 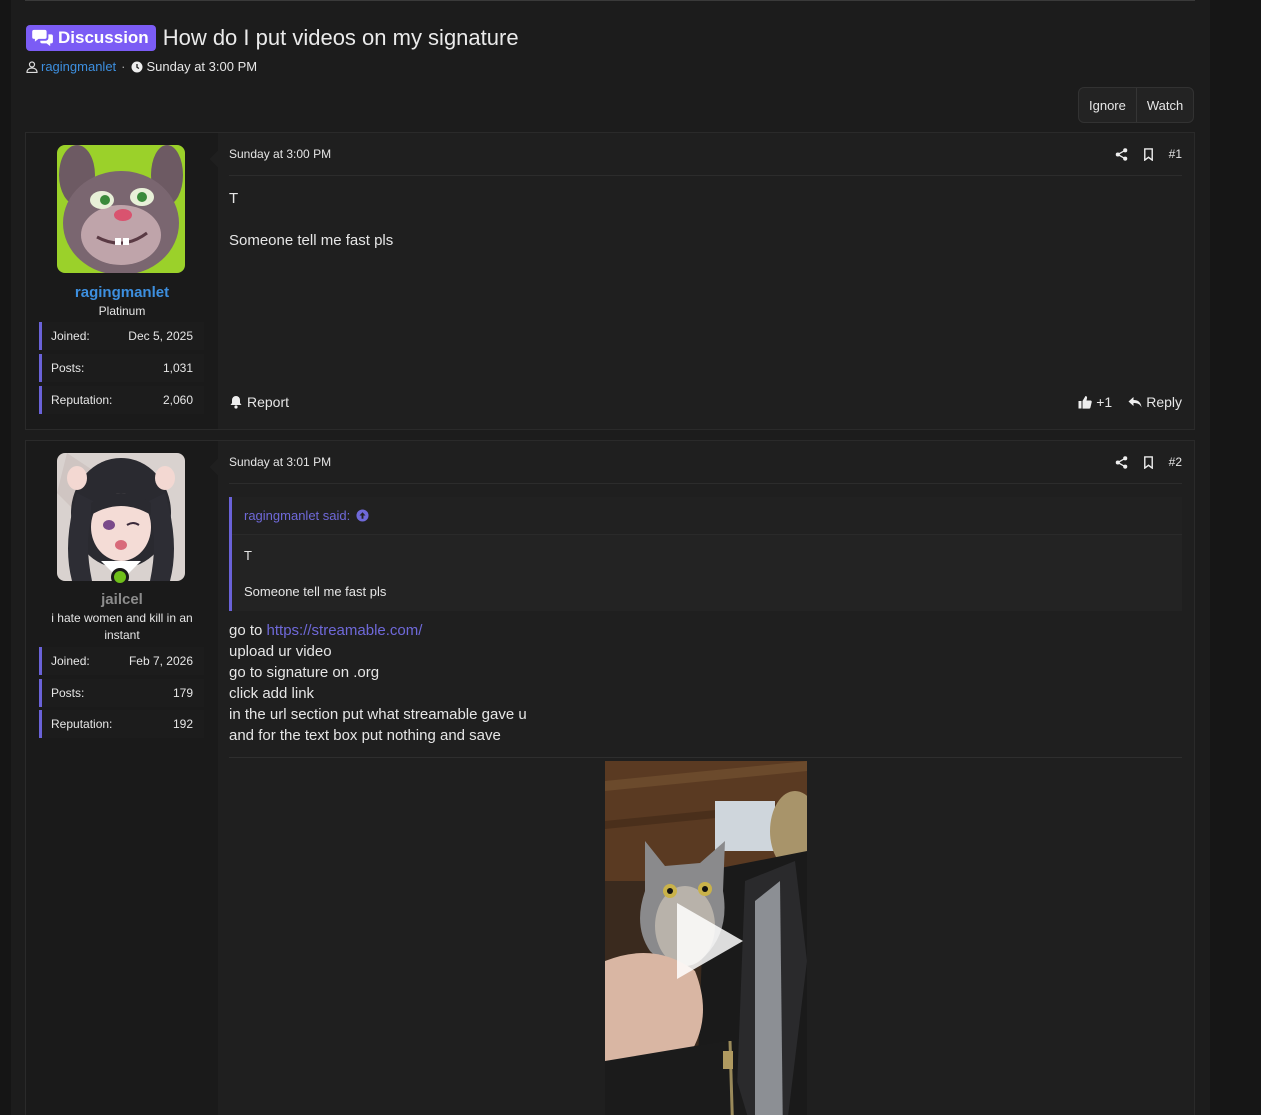 What do you see at coordinates (5, 557) in the screenshot?
I see `page-left-gutter` at bounding box center [5, 557].